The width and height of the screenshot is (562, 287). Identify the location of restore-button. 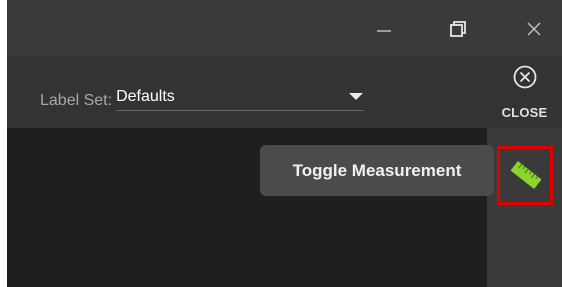
(457, 29).